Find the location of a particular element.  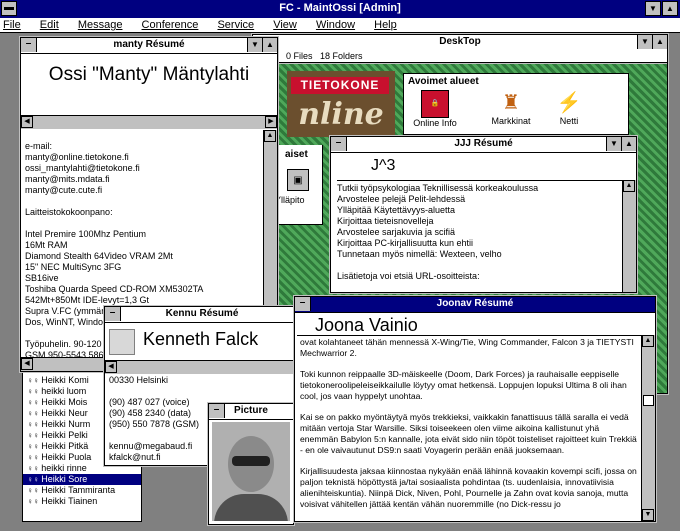

jjj-title: JJJ Résumé is located at coordinates (483, 143).